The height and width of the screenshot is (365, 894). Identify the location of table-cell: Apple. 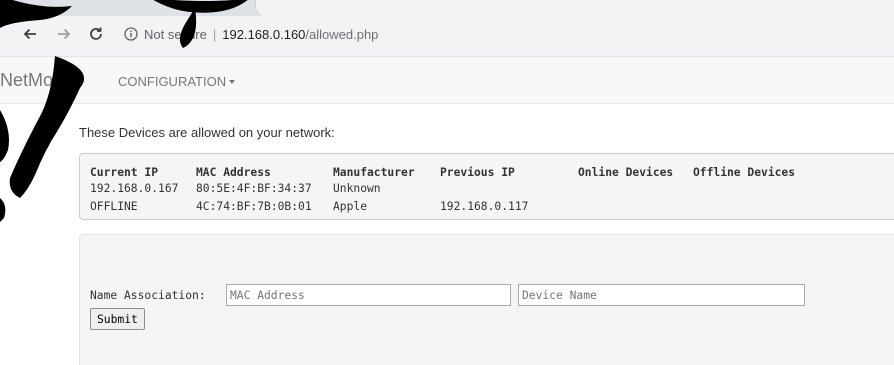
(350, 206).